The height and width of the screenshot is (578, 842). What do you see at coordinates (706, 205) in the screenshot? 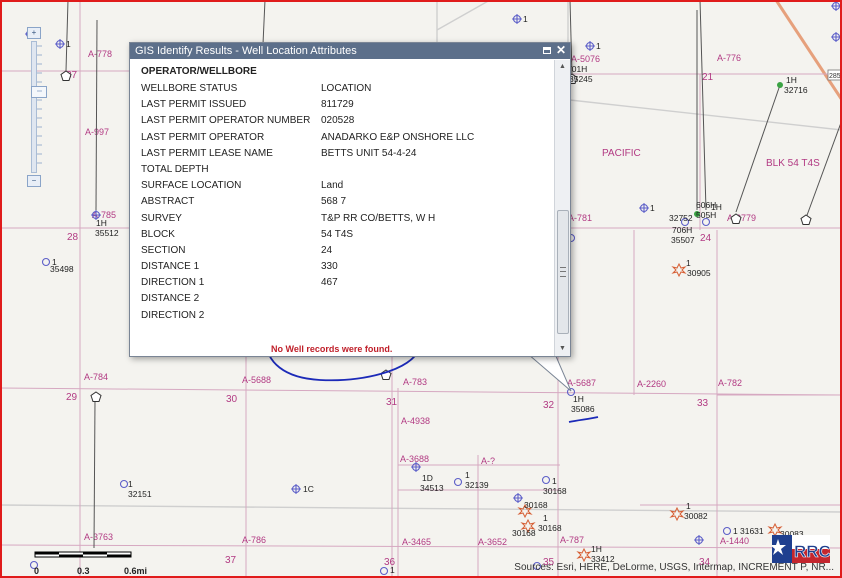
I see `svg-text: 606H` at bounding box center [706, 205].